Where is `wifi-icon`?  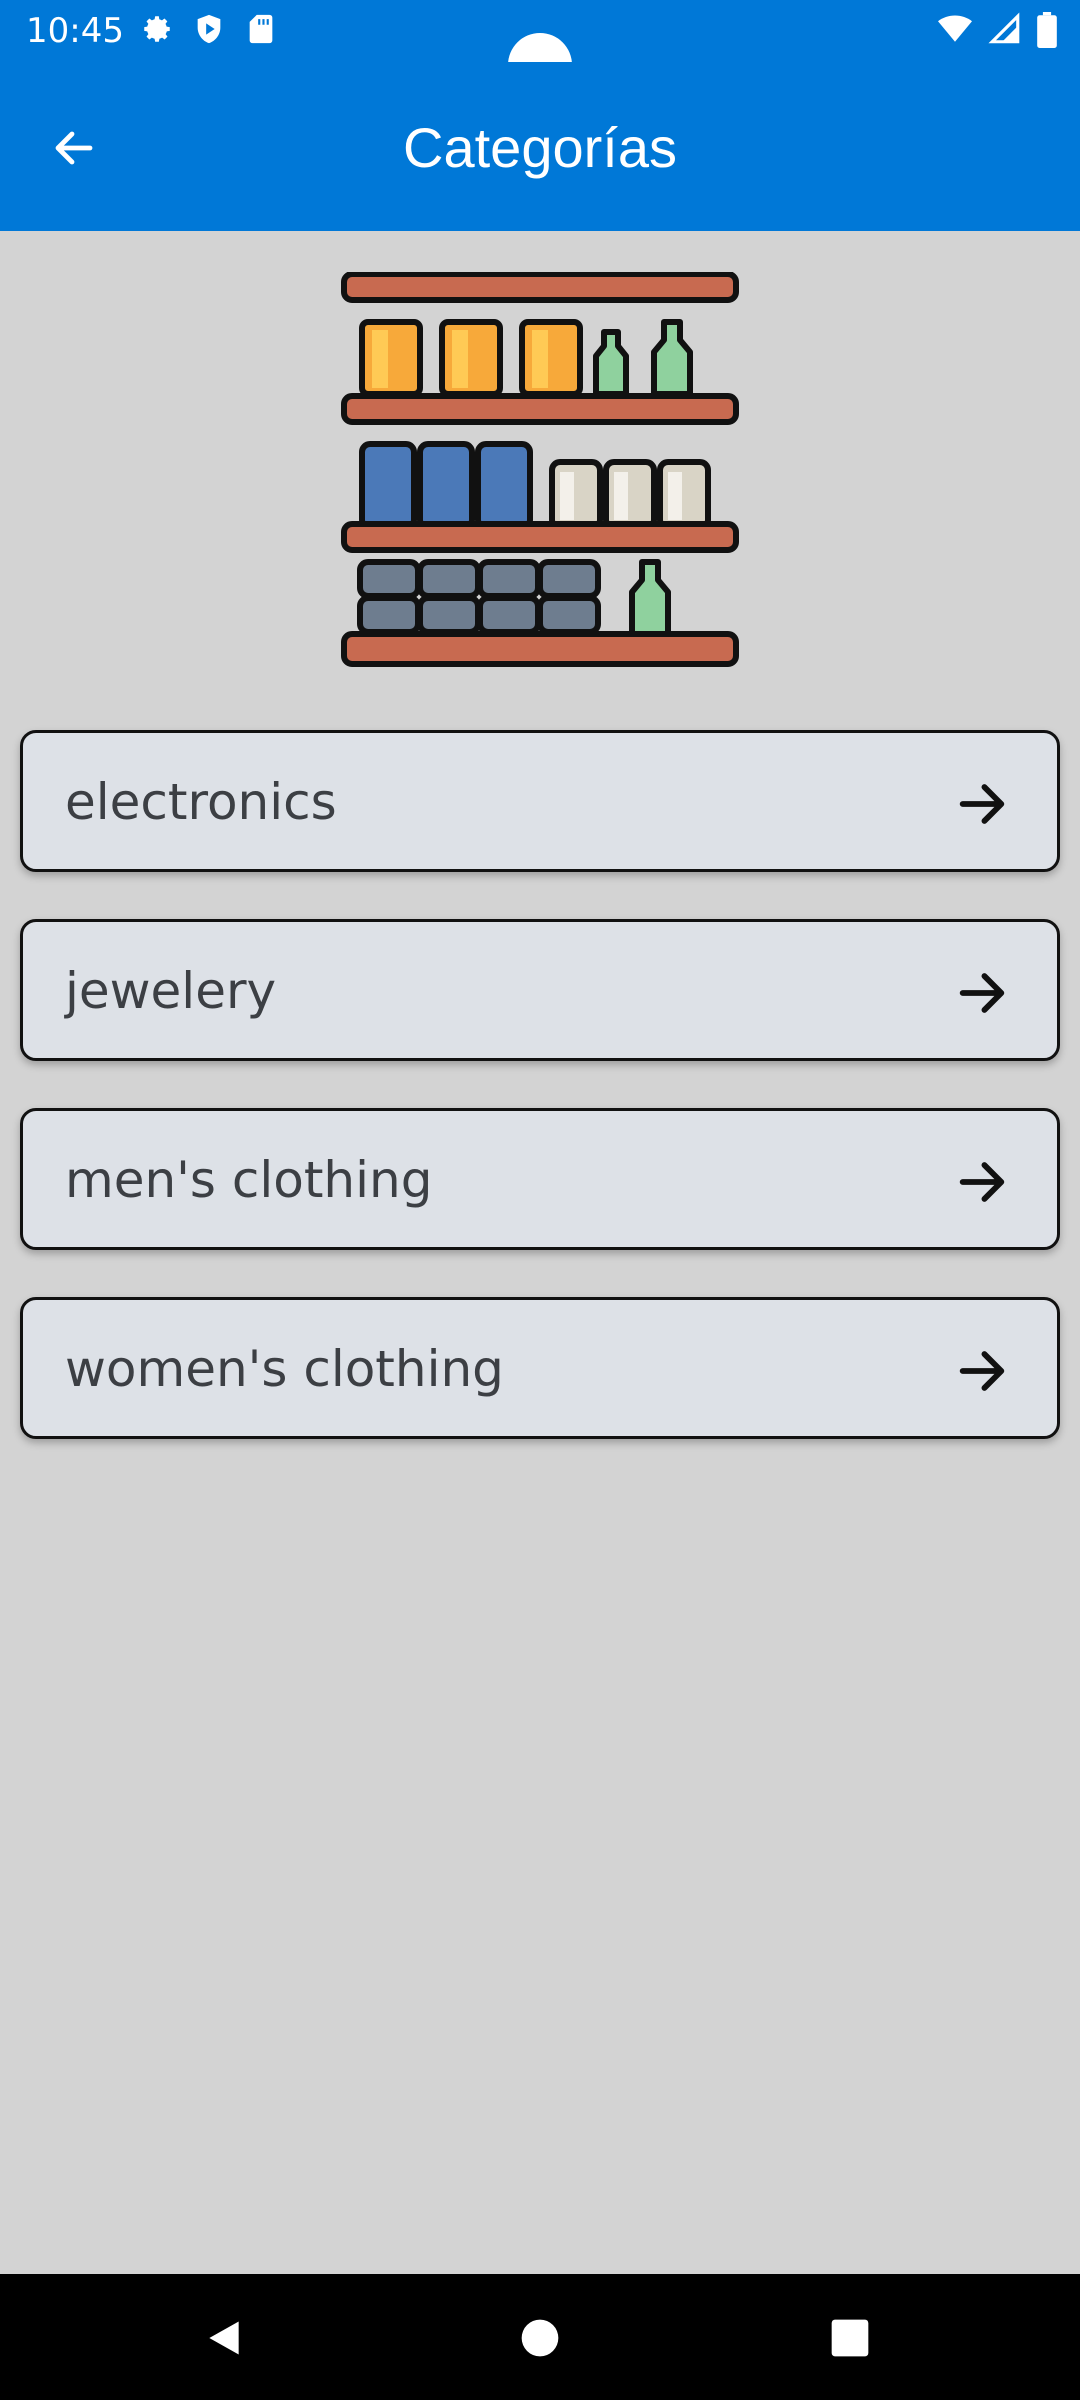 wifi-icon is located at coordinates (955, 32).